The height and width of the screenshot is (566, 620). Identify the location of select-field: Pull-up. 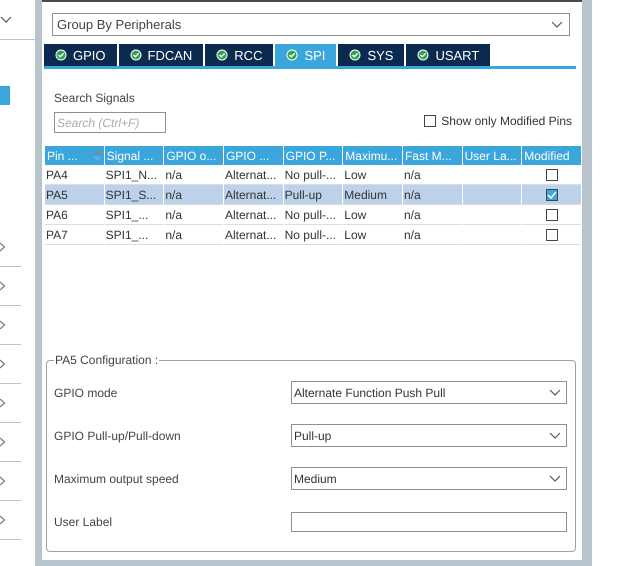
(429, 435).